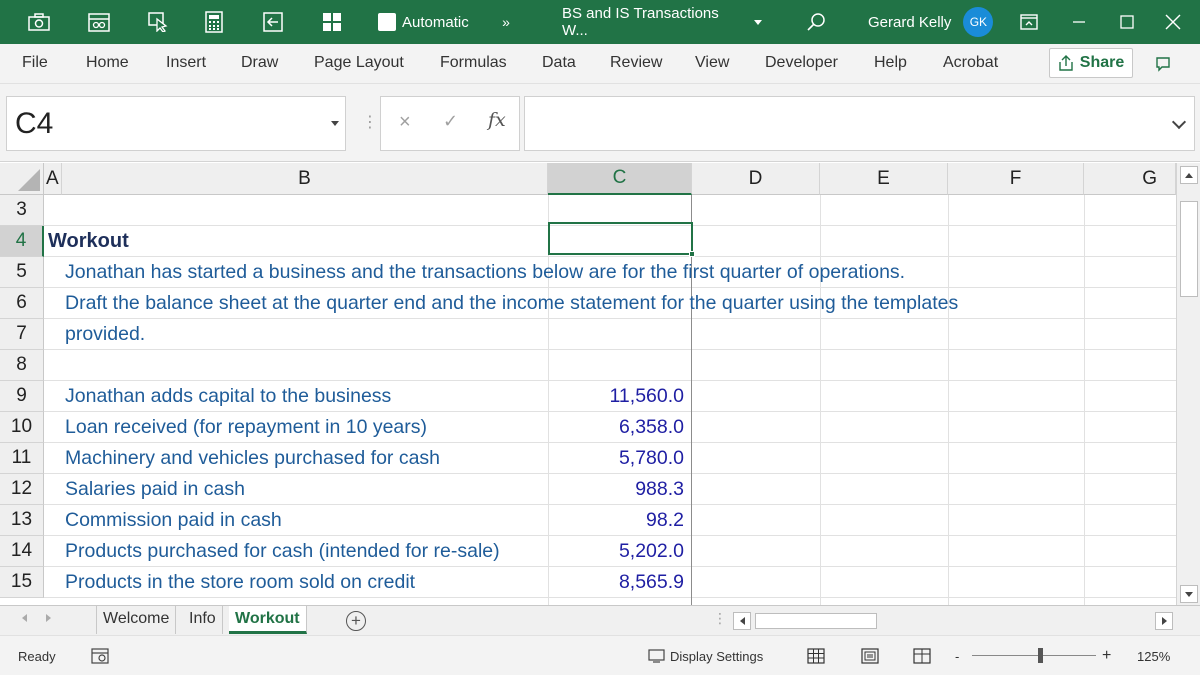 Image resolution: width=1200 pixels, height=675 pixels. What do you see at coordinates (155, 489) in the screenshot?
I see `cell-transaction-label: Salaries paid in cash` at bounding box center [155, 489].